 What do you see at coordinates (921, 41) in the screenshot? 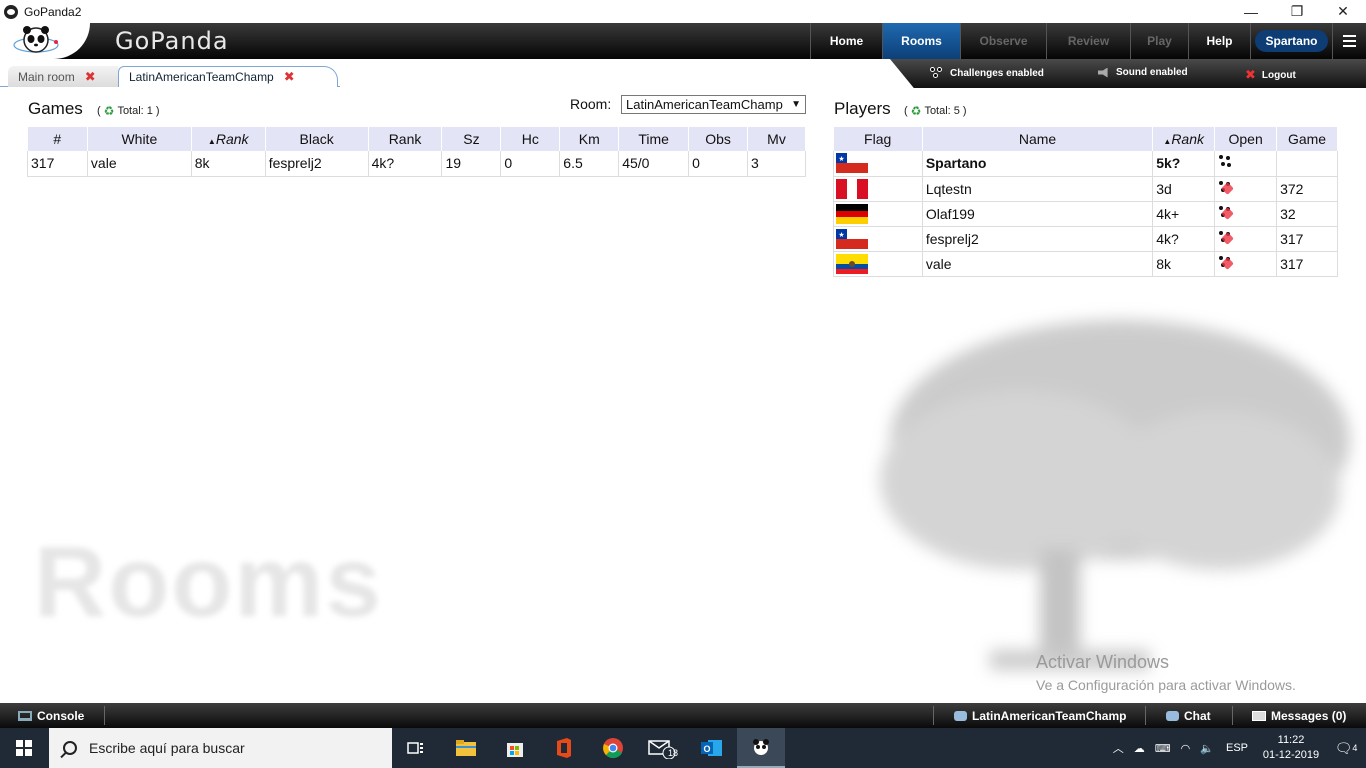
I see `nav-rooms: Rooms` at bounding box center [921, 41].